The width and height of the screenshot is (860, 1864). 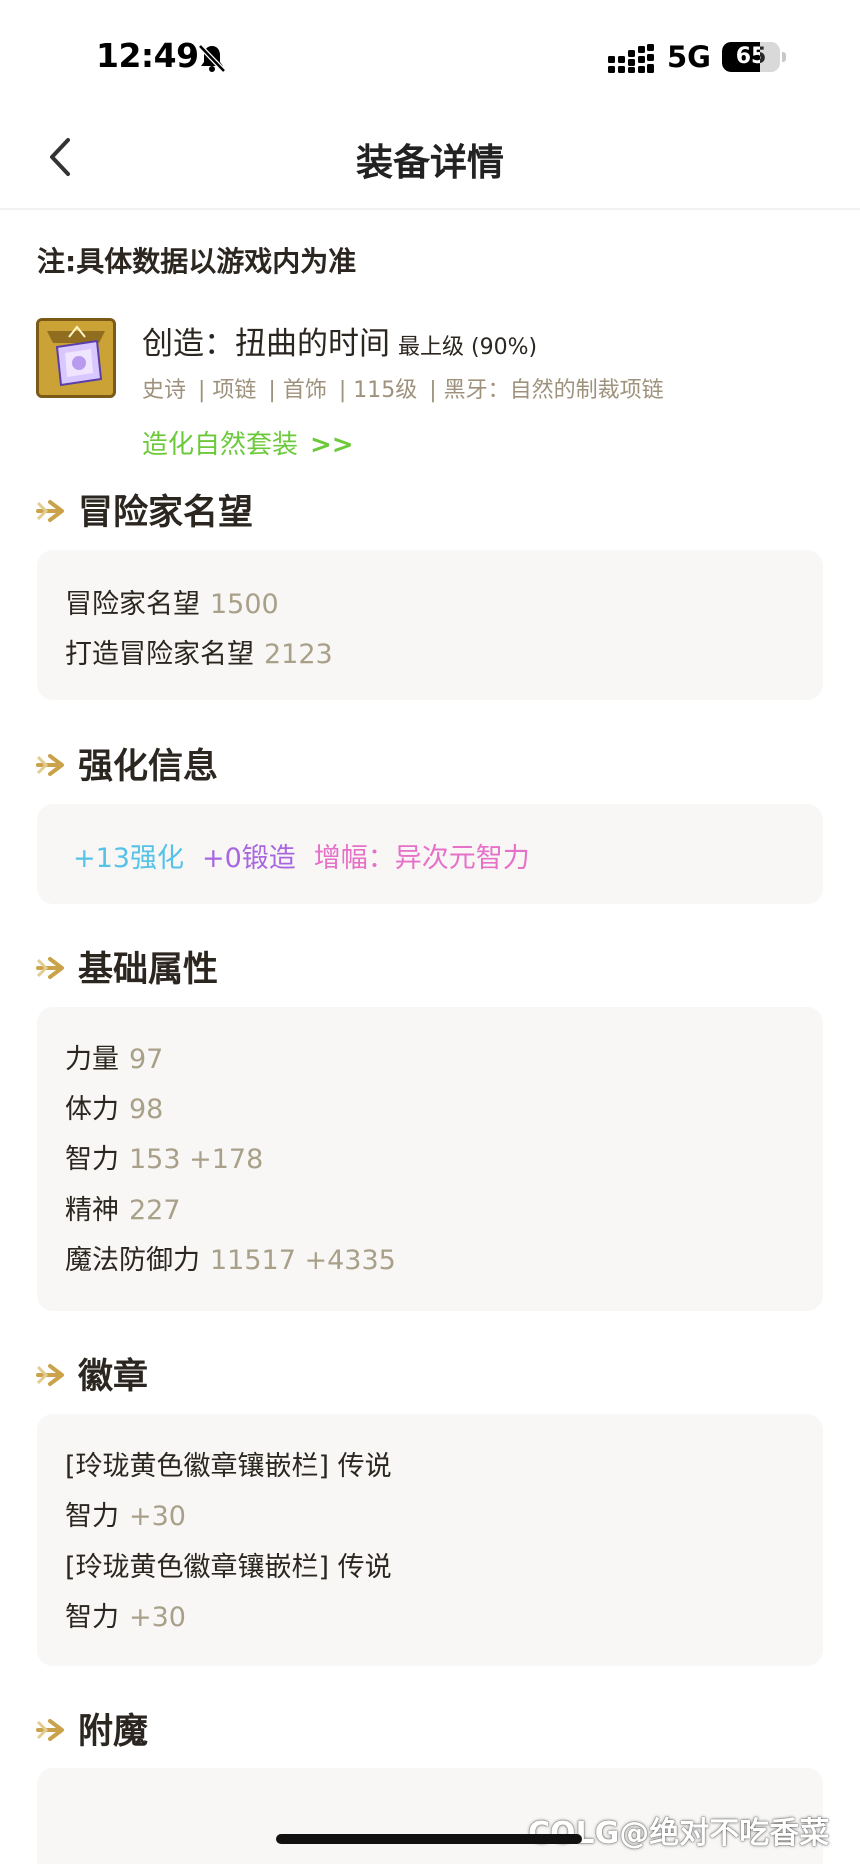 What do you see at coordinates (159, 654) in the screenshot?
I see `stat-label: 打造冒险家名望` at bounding box center [159, 654].